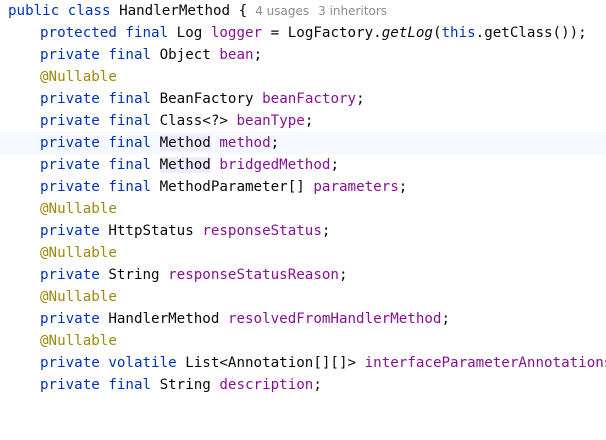 Image resolution: width=606 pixels, height=440 pixels. I want to click on field-name: description, so click(266, 385).